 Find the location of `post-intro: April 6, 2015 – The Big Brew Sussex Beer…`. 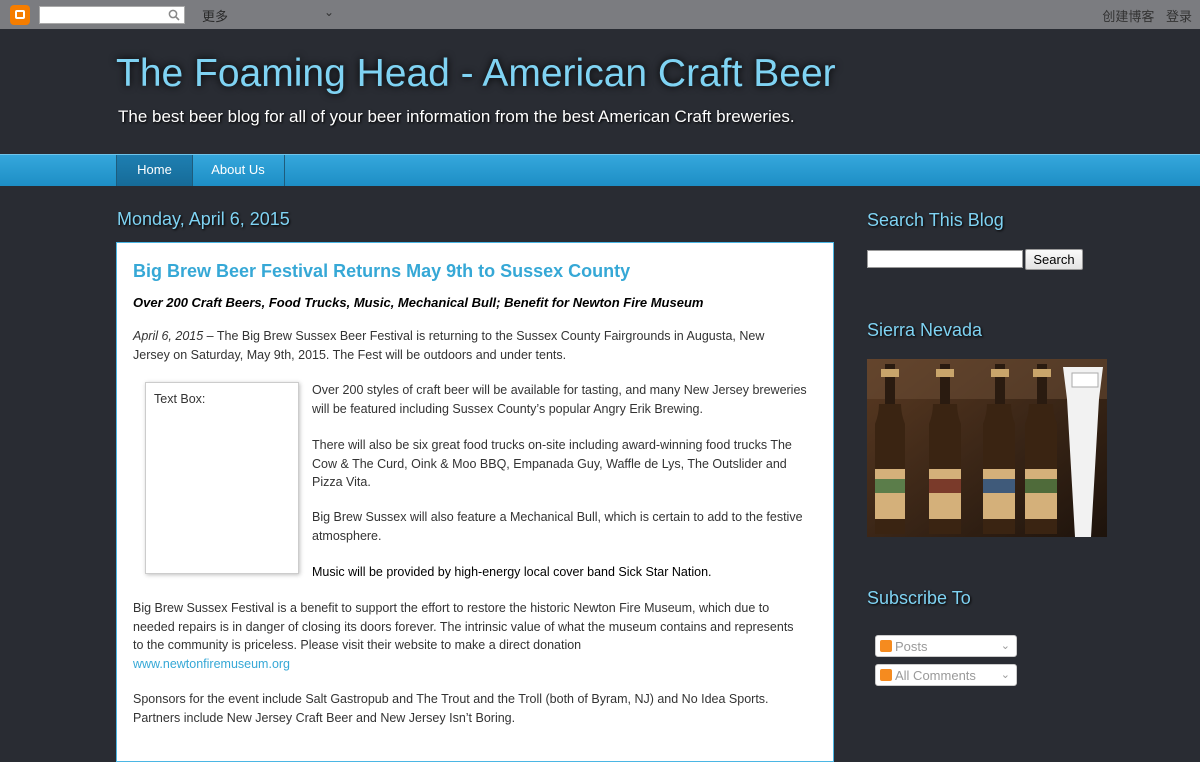

post-intro: April 6, 2015 – The Big Brew Sussex Beer… is located at coordinates (468, 345).